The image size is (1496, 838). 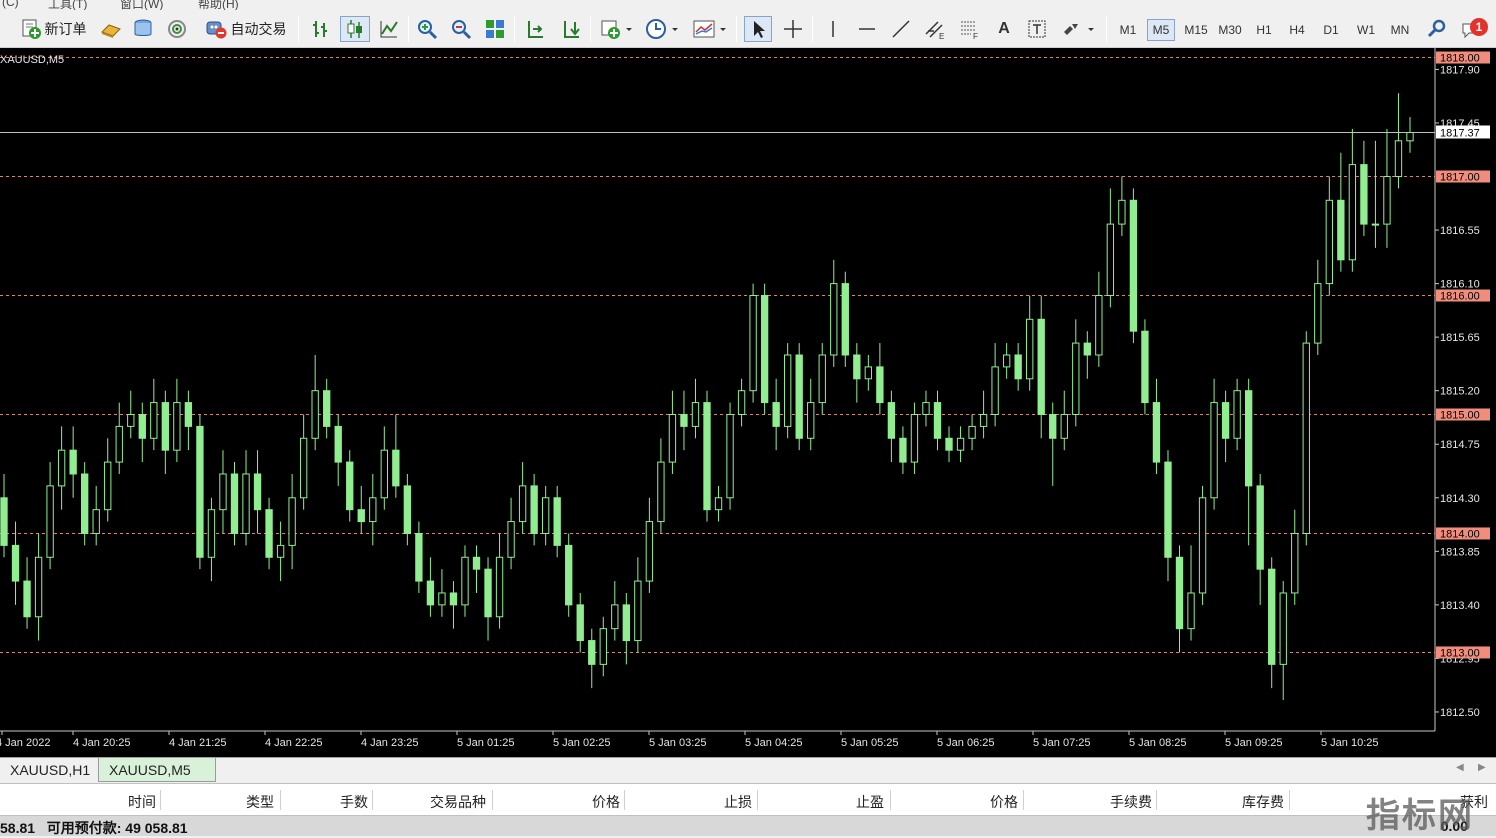 I want to click on timeframe-d1: D1, so click(x=1331, y=30).